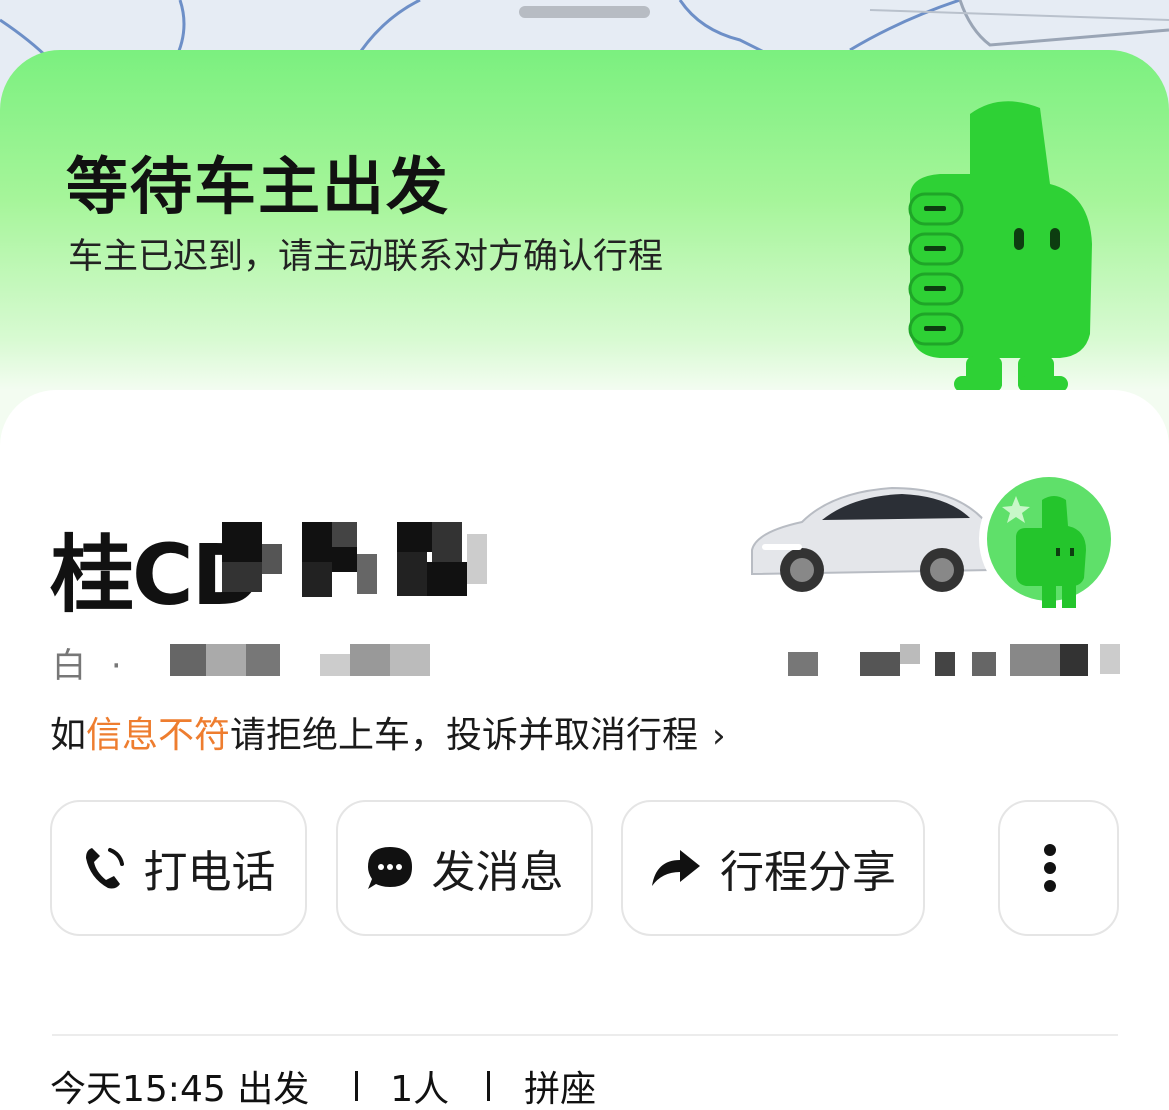 This screenshot has width=1169, height=1110. What do you see at coordinates (1049, 868) in the screenshot?
I see `more-vertical-icon` at bounding box center [1049, 868].